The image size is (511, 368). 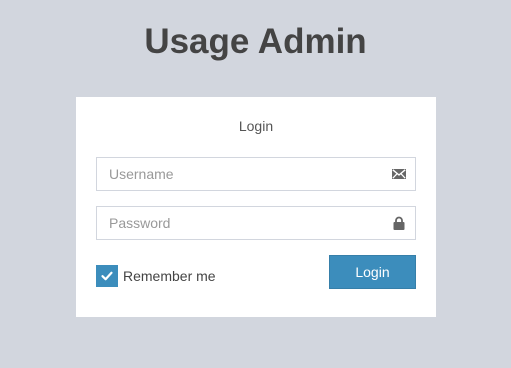 I want to click on password-field, so click(x=256, y=223).